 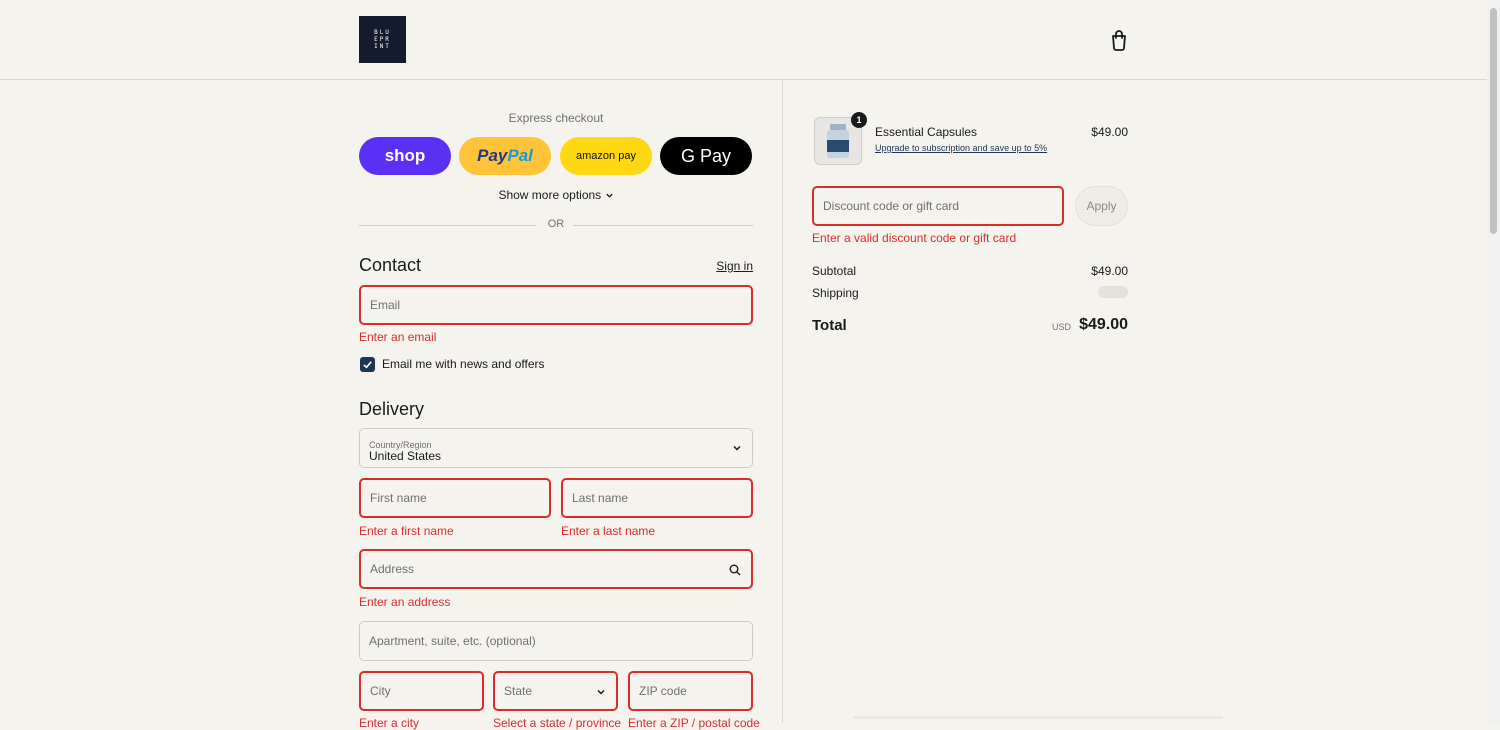 What do you see at coordinates (1493, 121) in the screenshot?
I see `scrollbar-thumb` at bounding box center [1493, 121].